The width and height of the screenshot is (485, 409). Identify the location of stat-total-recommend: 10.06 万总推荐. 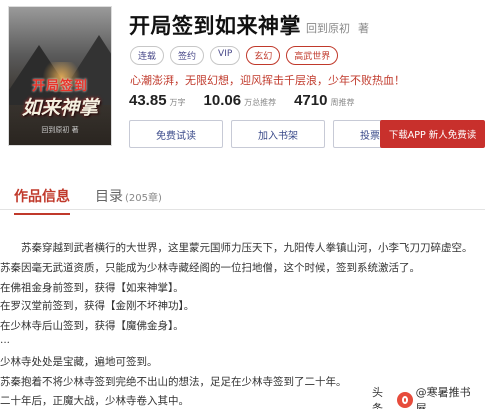
(240, 100).